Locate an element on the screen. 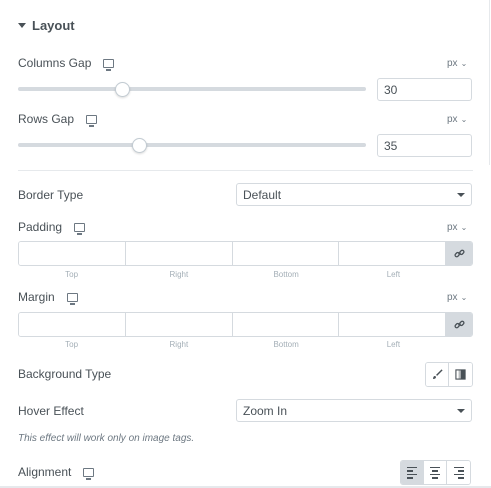 Image resolution: width=491 pixels, height=488 pixels. columns-gap-unit-select: px ⌄ is located at coordinates (457, 63).